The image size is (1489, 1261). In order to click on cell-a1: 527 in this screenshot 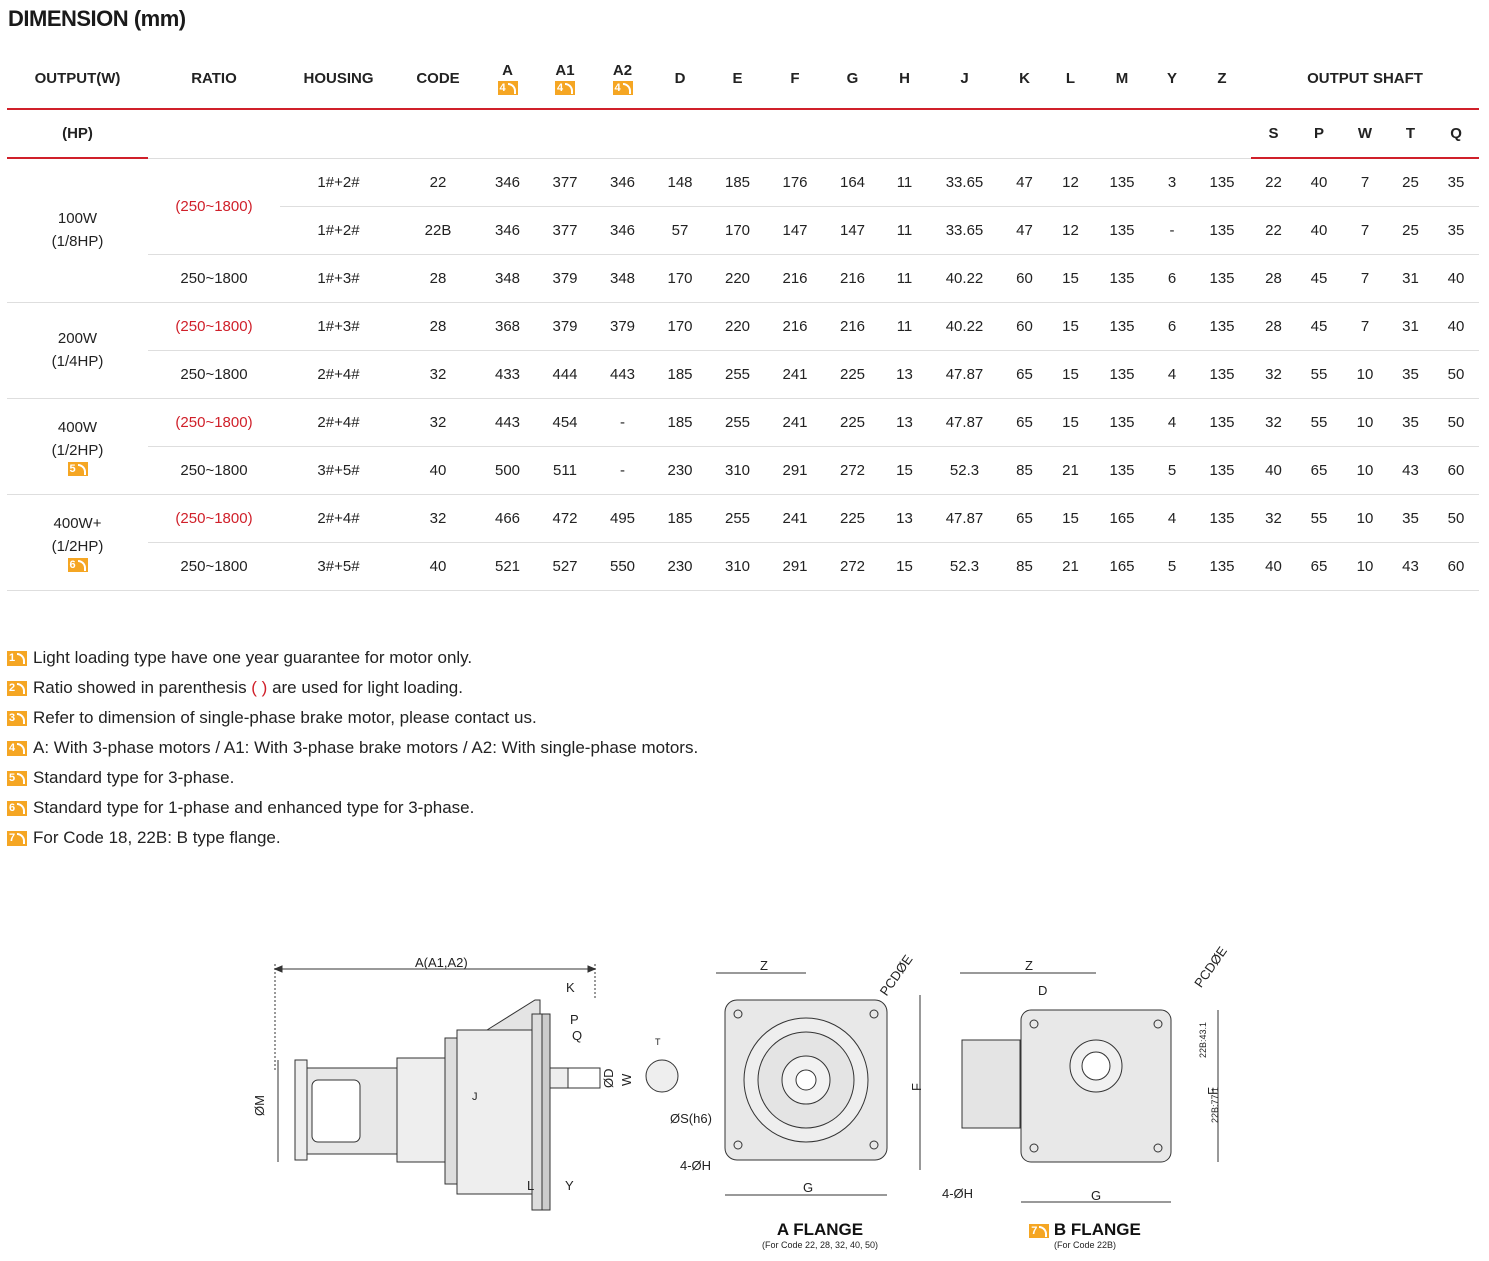, I will do `click(565, 566)`.